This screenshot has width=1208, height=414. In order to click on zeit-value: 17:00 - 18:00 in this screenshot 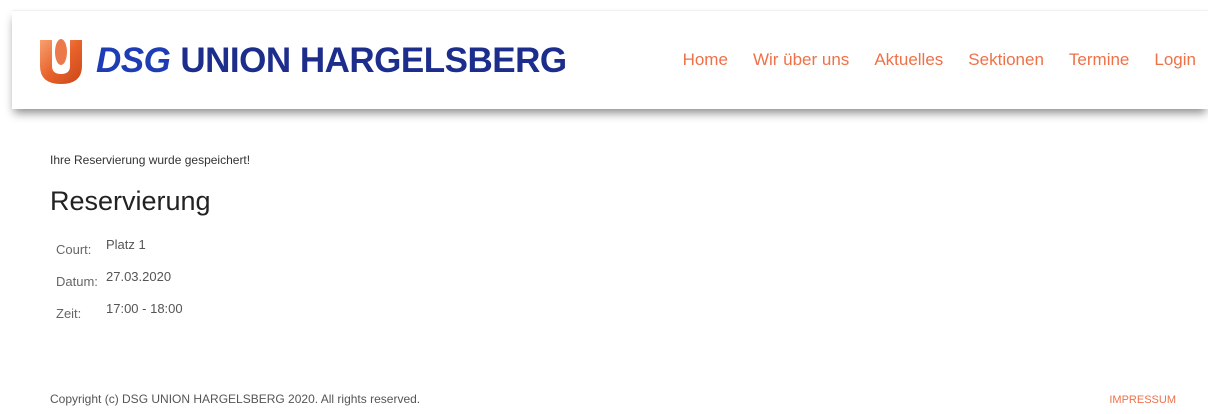, I will do `click(144, 308)`.